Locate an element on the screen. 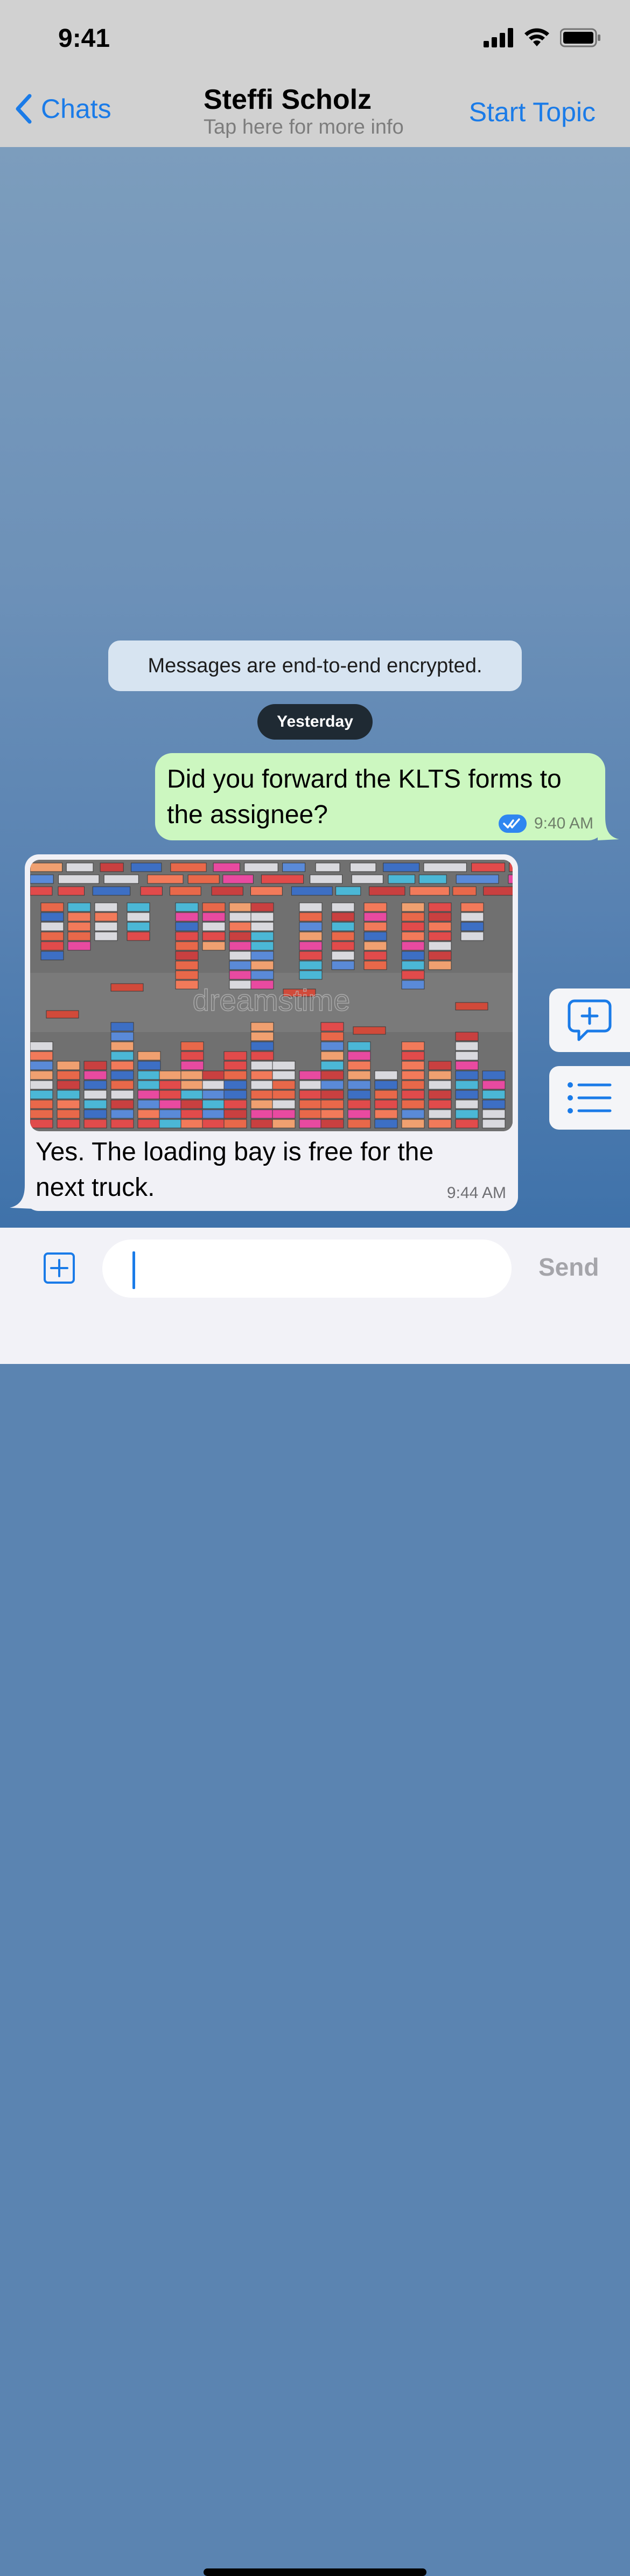  new-topic-button is located at coordinates (589, 1020).